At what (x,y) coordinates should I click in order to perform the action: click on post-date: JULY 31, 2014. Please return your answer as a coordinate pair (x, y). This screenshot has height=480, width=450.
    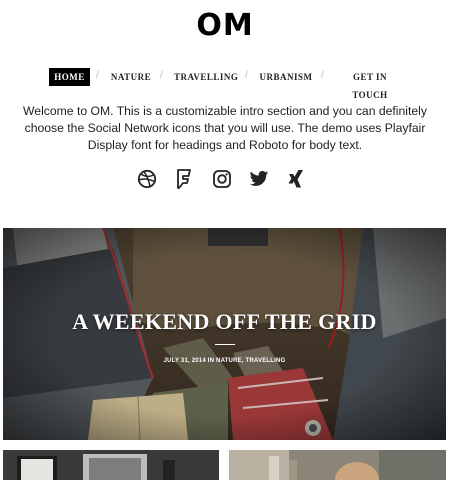
    Looking at the image, I should click on (185, 361).